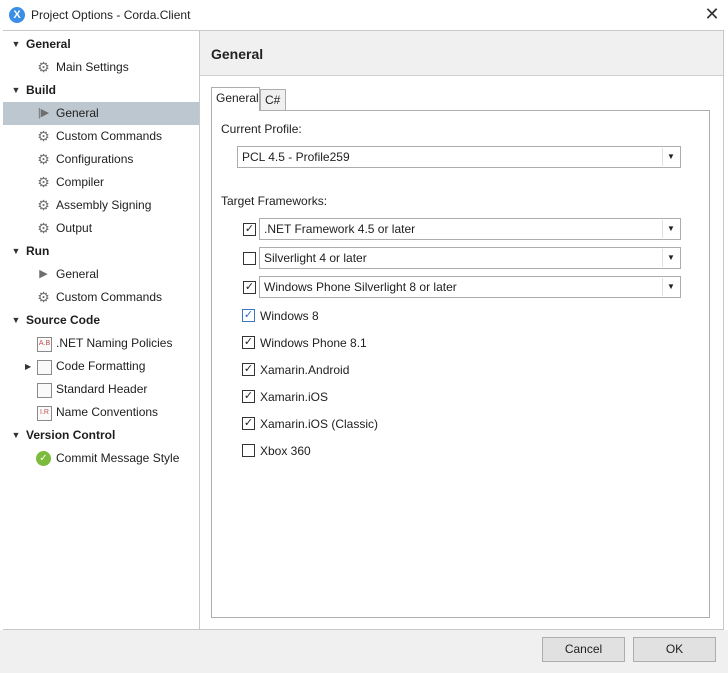  What do you see at coordinates (43, 274) in the screenshot?
I see `play-icon: ▶` at bounding box center [43, 274].